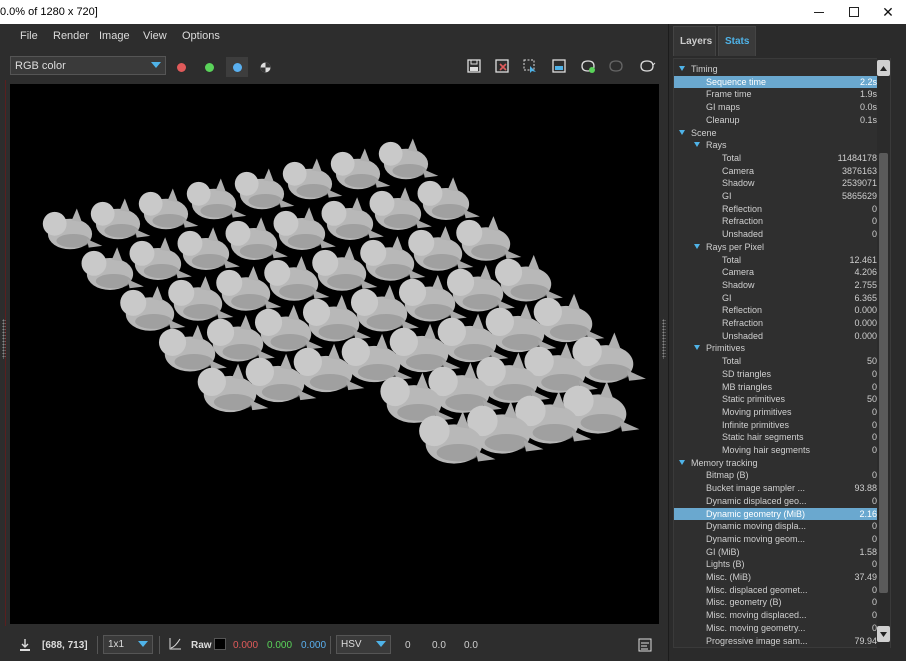 The height and width of the screenshot is (661, 906). I want to click on stats-label: Moving primitives, so click(757, 411).